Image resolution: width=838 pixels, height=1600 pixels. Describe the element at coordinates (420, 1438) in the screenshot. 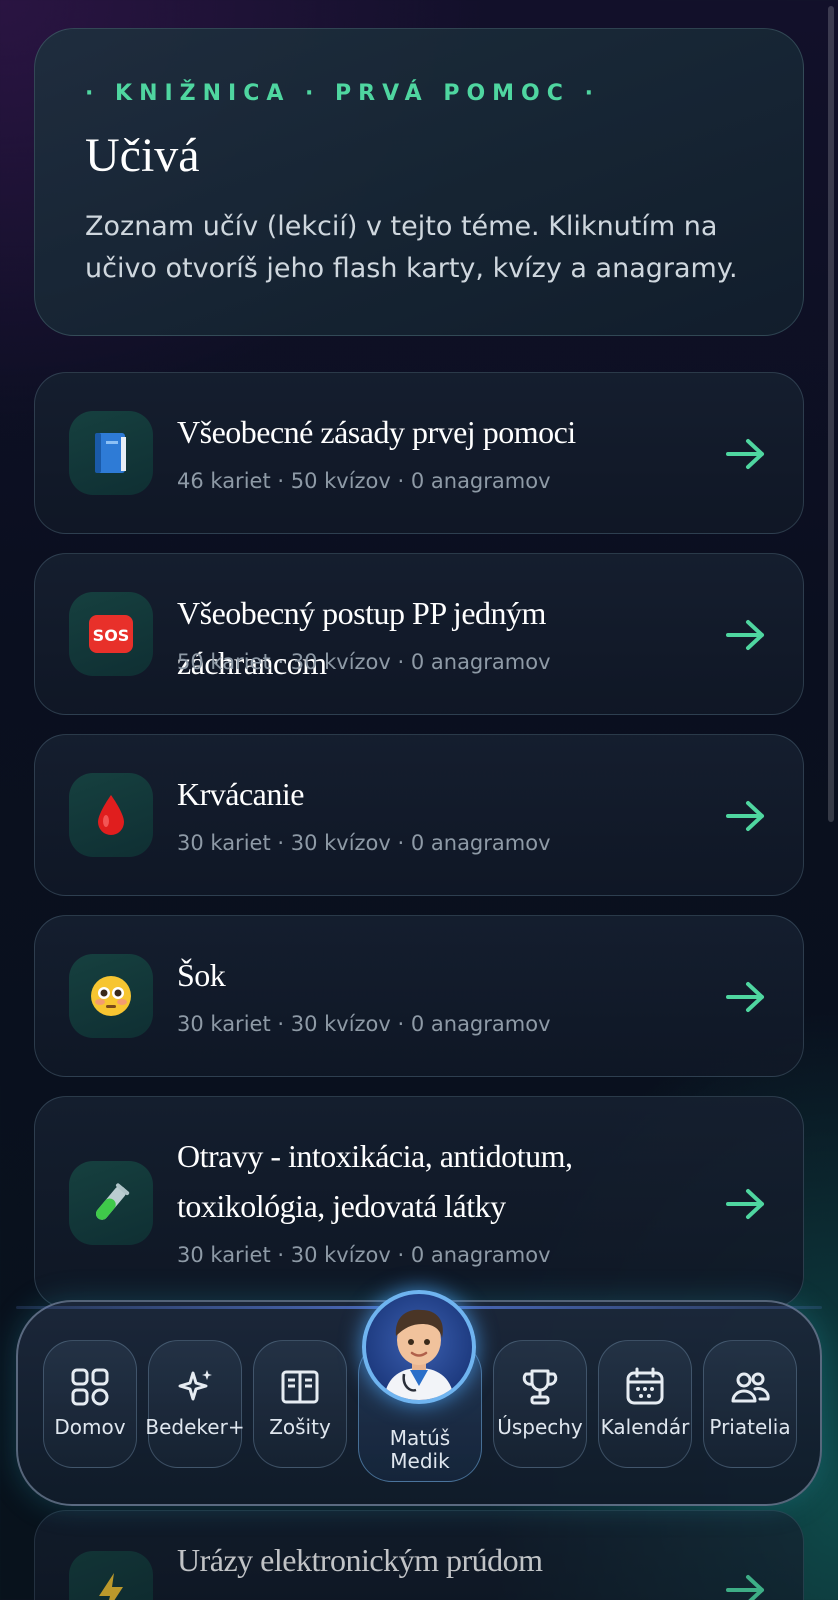

I see `nav-profile-first-name: Matúš` at that location.